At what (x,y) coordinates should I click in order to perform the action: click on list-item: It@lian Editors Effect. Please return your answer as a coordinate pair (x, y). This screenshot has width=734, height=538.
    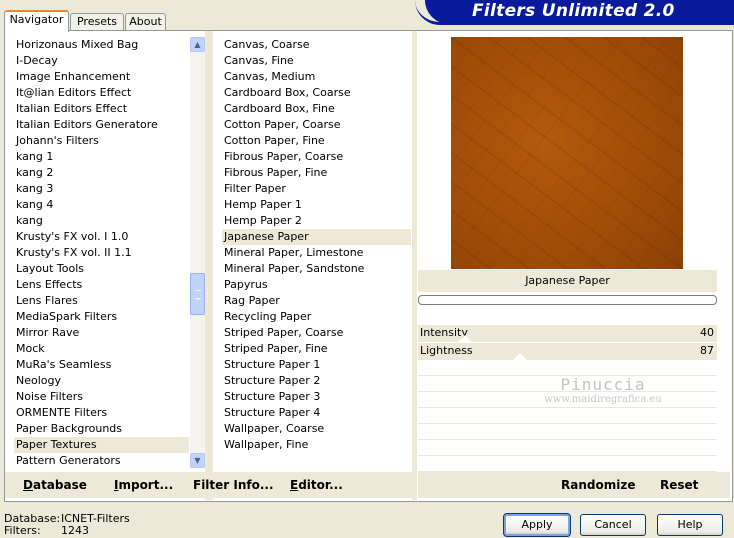
    Looking at the image, I should click on (101, 93).